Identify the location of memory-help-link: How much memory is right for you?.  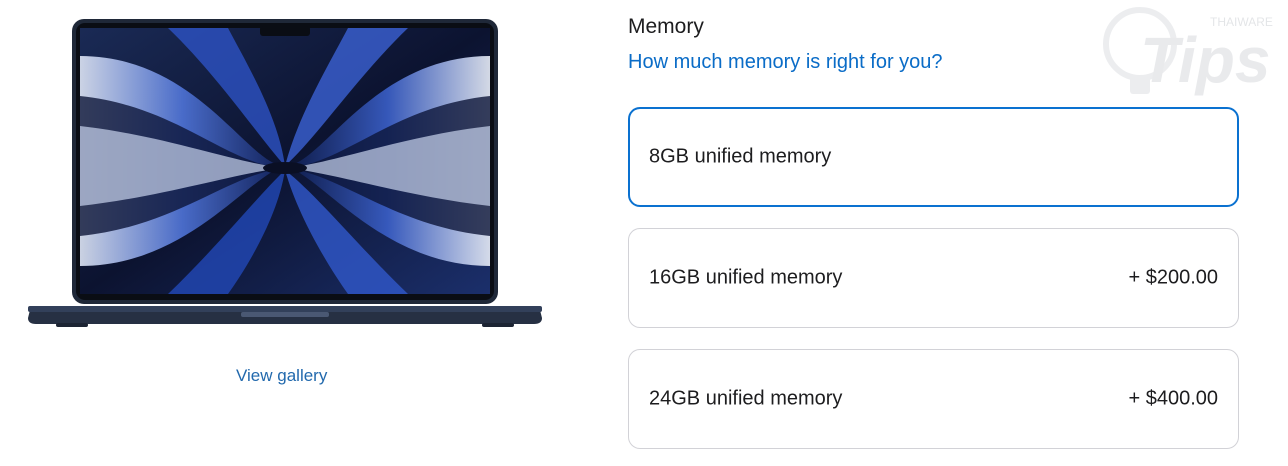
(785, 62).